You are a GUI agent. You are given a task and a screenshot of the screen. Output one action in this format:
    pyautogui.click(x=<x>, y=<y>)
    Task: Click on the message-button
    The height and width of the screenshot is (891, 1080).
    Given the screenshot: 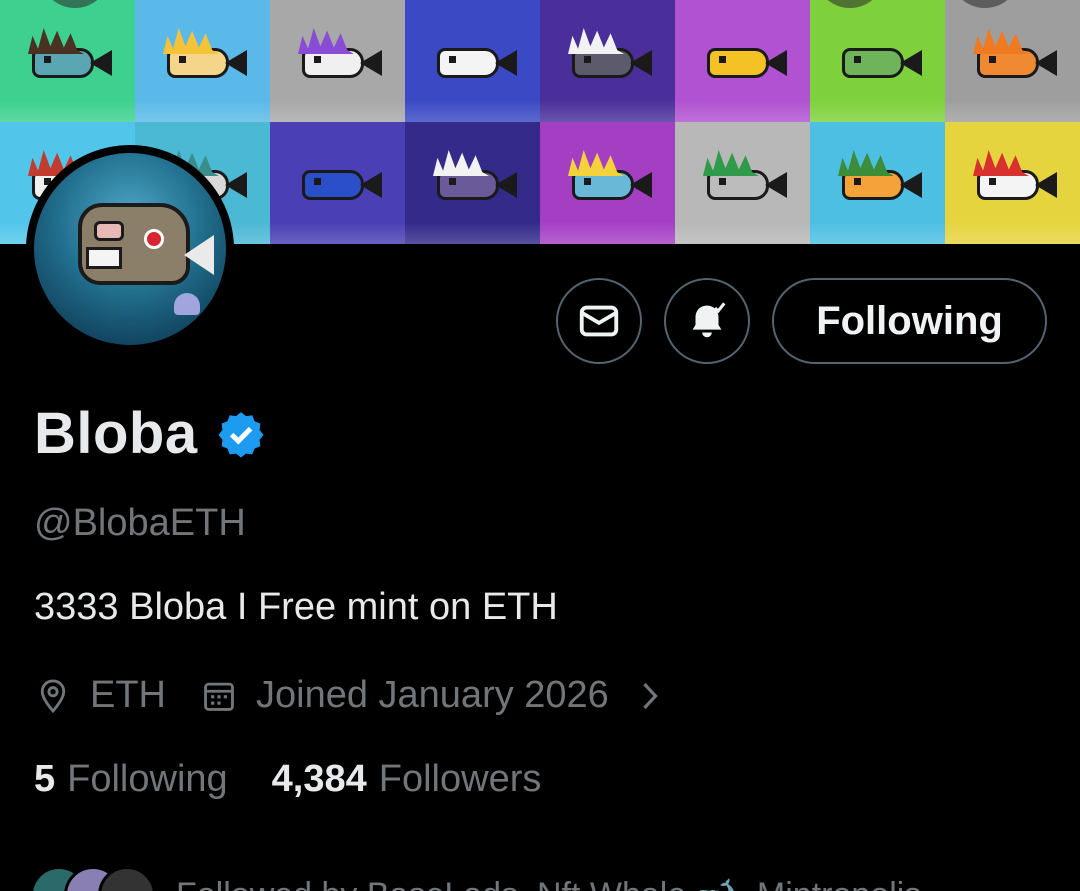 What is the action you would take?
    pyautogui.click(x=599, y=321)
    